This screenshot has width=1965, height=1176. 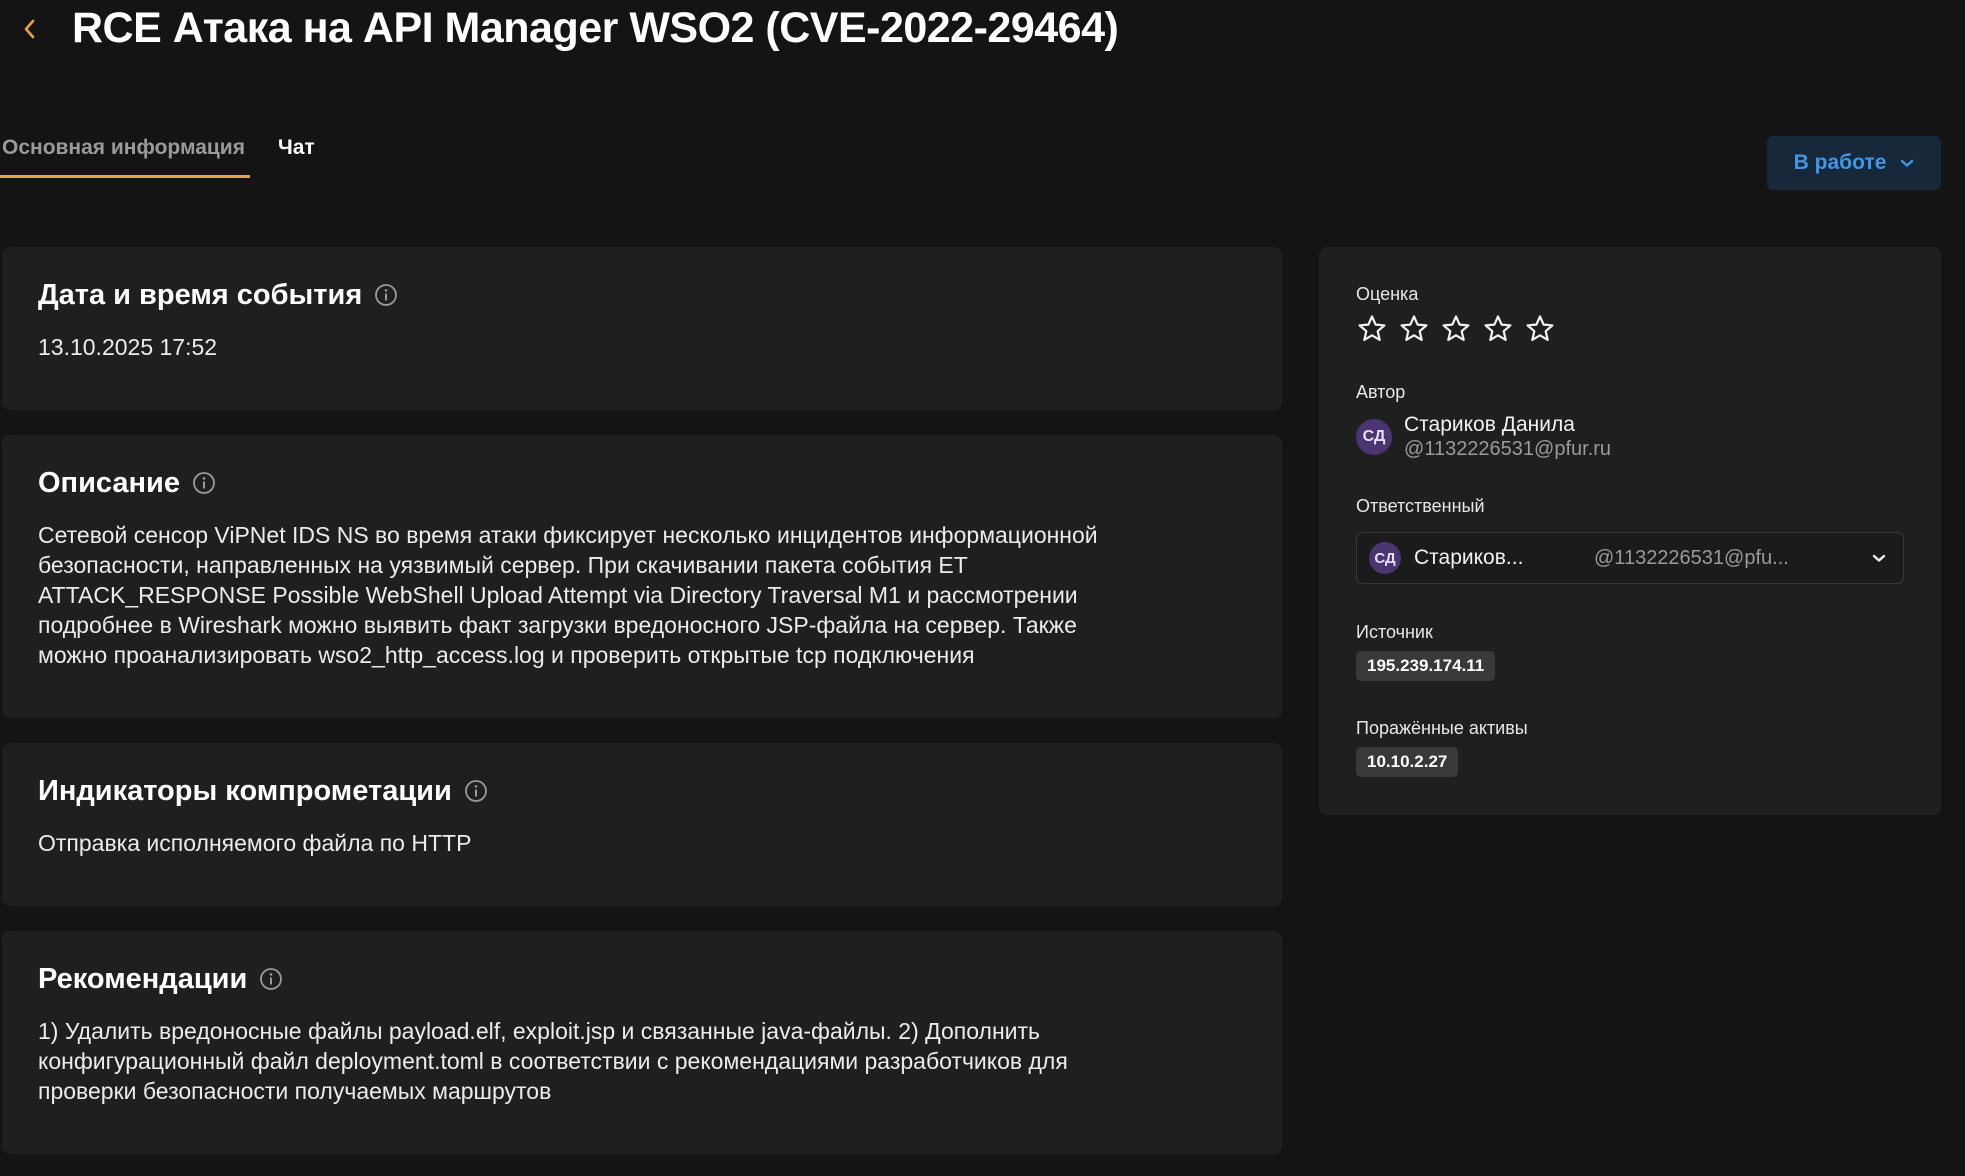 I want to click on datetime-value: 13.10.2025 17:52, so click(x=128, y=347).